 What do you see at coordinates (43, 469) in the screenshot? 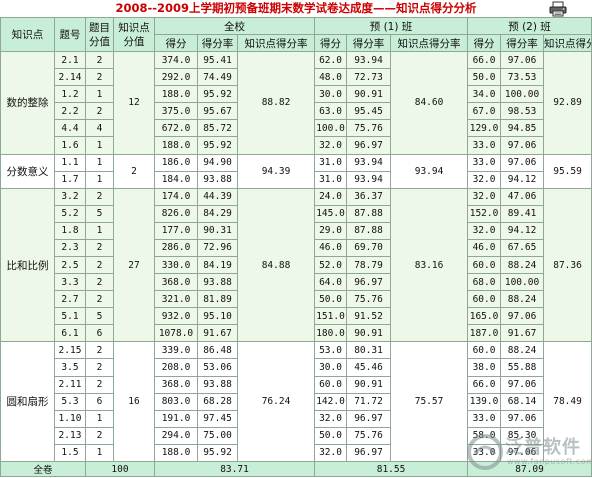
I see `total-label: 全卷` at bounding box center [43, 469].